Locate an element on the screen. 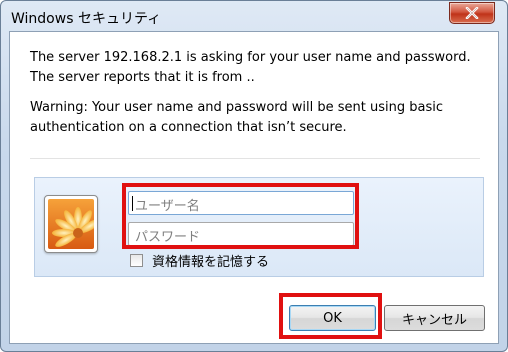 The width and height of the screenshot is (508, 352). fields-highlight-box is located at coordinates (240, 216).